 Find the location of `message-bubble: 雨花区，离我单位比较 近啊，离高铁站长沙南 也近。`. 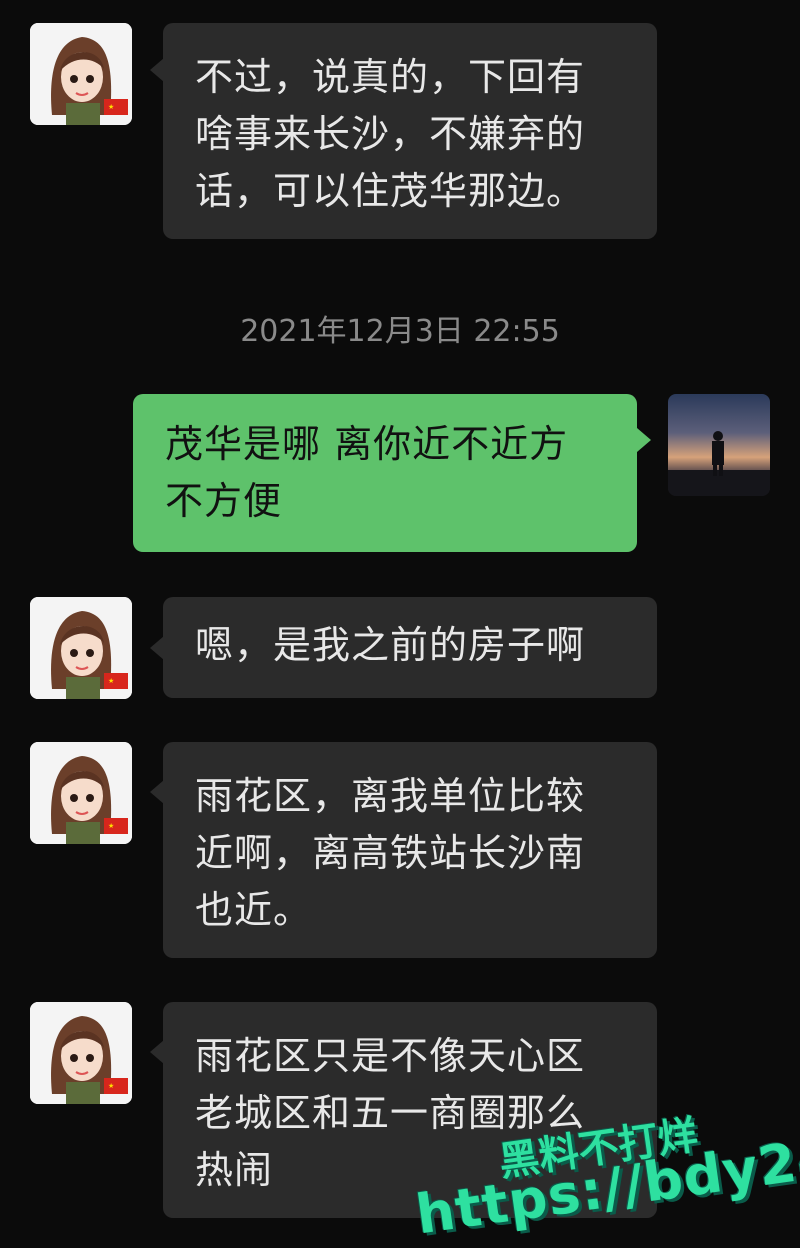

message-bubble: 雨花区，离我单位比较 近啊，离高铁站长沙南 也近。 is located at coordinates (410, 850).